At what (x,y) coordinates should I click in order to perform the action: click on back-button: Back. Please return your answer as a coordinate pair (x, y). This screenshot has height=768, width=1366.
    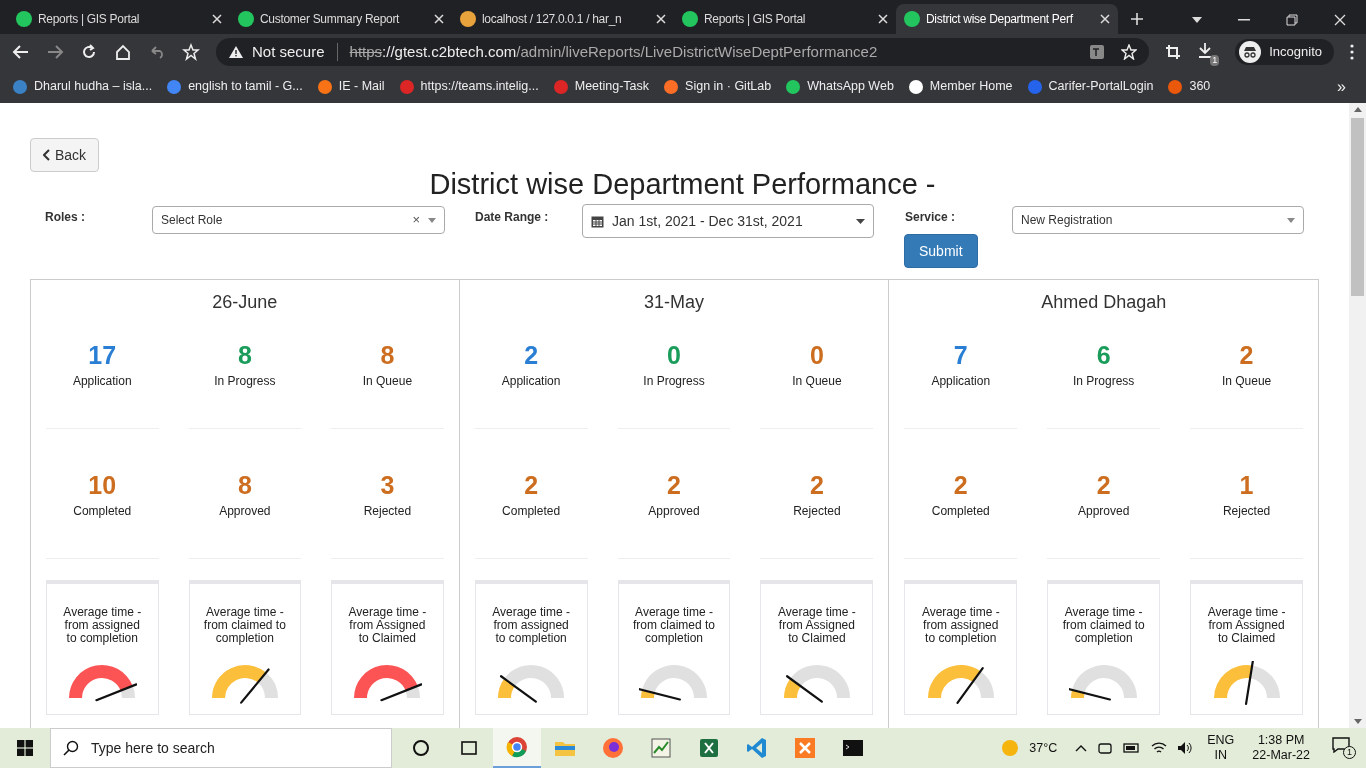
    Looking at the image, I should click on (65, 155).